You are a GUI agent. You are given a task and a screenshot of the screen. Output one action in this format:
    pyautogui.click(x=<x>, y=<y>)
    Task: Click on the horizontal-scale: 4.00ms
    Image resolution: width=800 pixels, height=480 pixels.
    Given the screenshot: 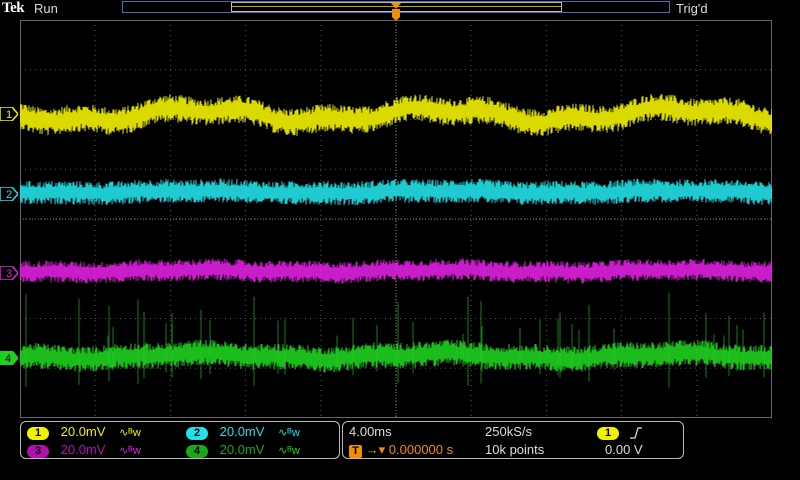 What is the action you would take?
    pyautogui.click(x=370, y=431)
    